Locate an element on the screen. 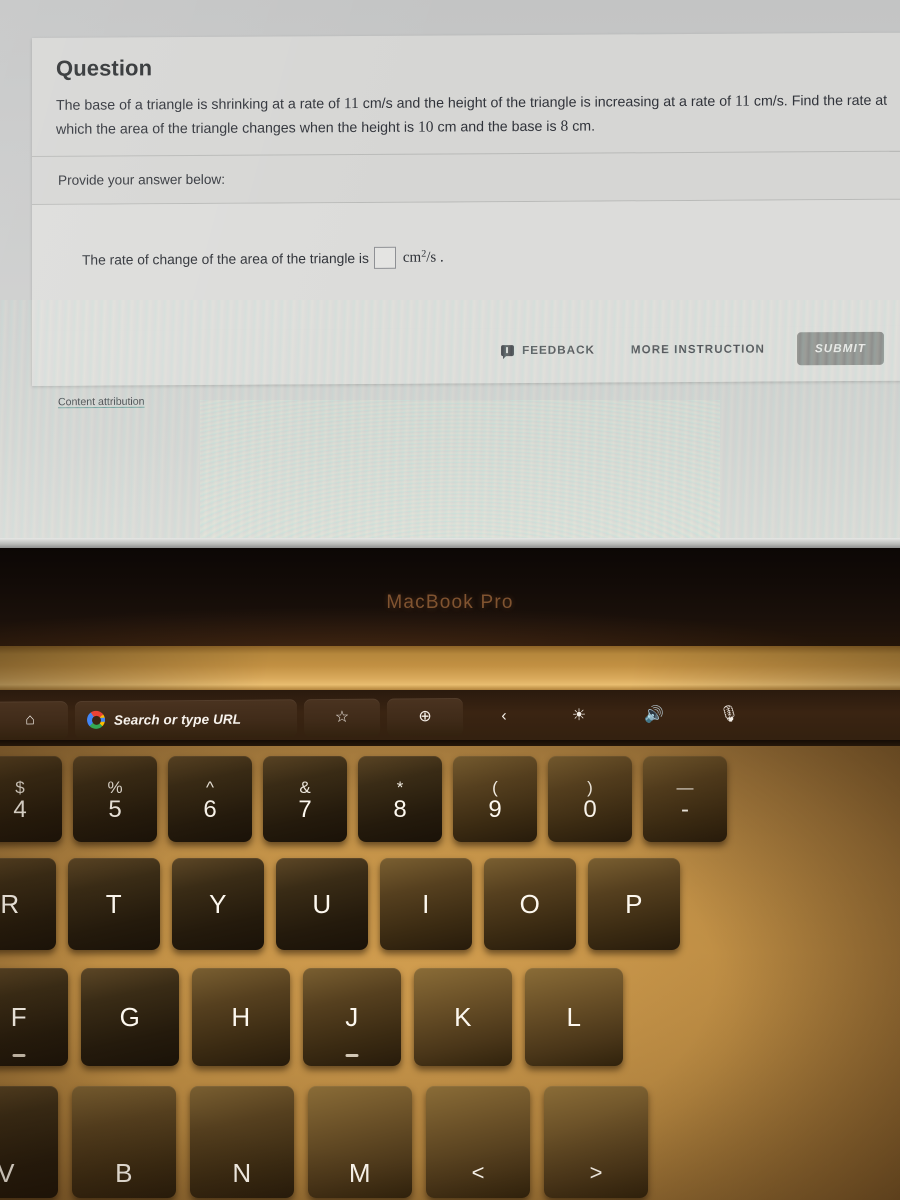  key-shift-label: ( is located at coordinates (495, 787).